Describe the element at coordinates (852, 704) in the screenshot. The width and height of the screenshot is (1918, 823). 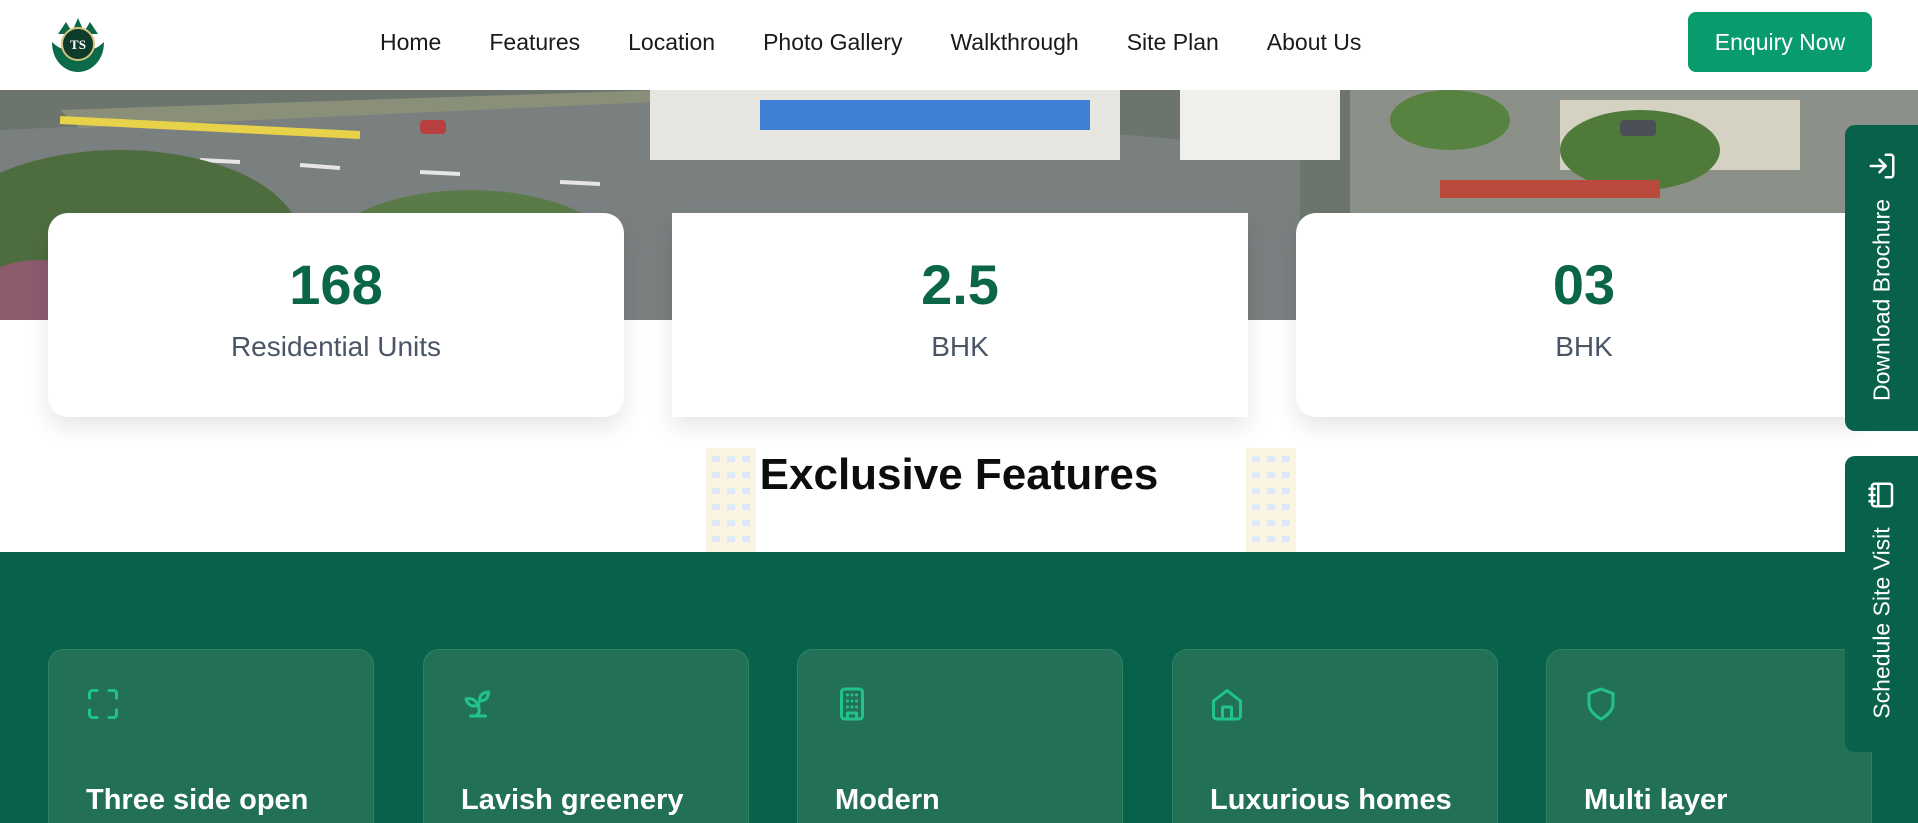
I see `building-icon` at that location.